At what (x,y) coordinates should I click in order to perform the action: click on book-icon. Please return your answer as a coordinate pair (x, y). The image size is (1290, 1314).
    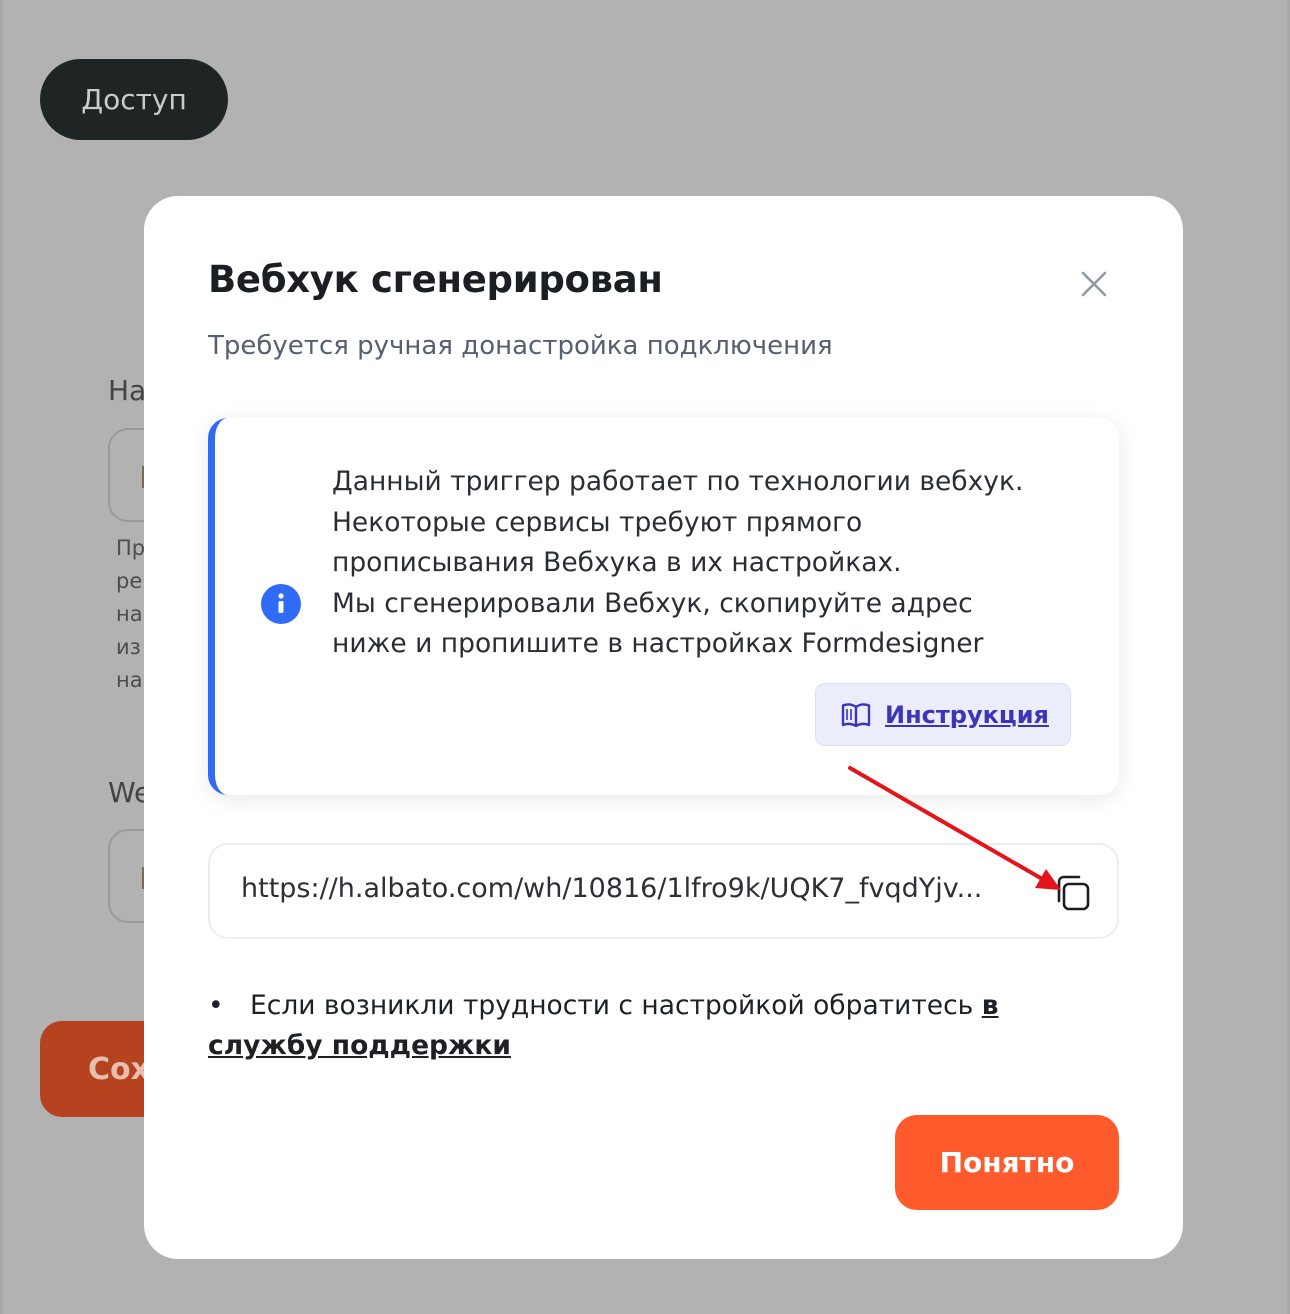
    Looking at the image, I should click on (856, 714).